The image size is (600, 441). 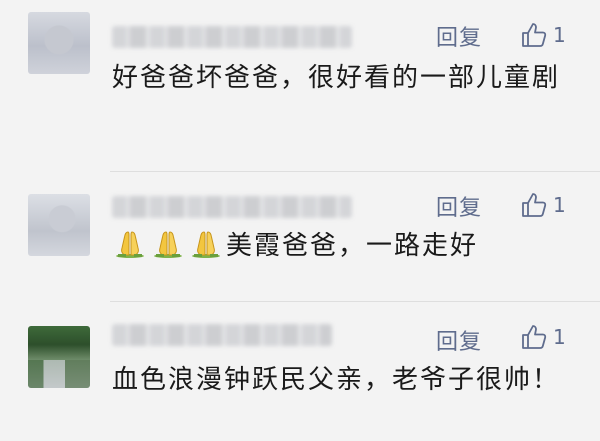 What do you see at coordinates (336, 78) in the screenshot?
I see `comment-text: 好爸爸坏爸爸，很好看的一部儿童剧` at bounding box center [336, 78].